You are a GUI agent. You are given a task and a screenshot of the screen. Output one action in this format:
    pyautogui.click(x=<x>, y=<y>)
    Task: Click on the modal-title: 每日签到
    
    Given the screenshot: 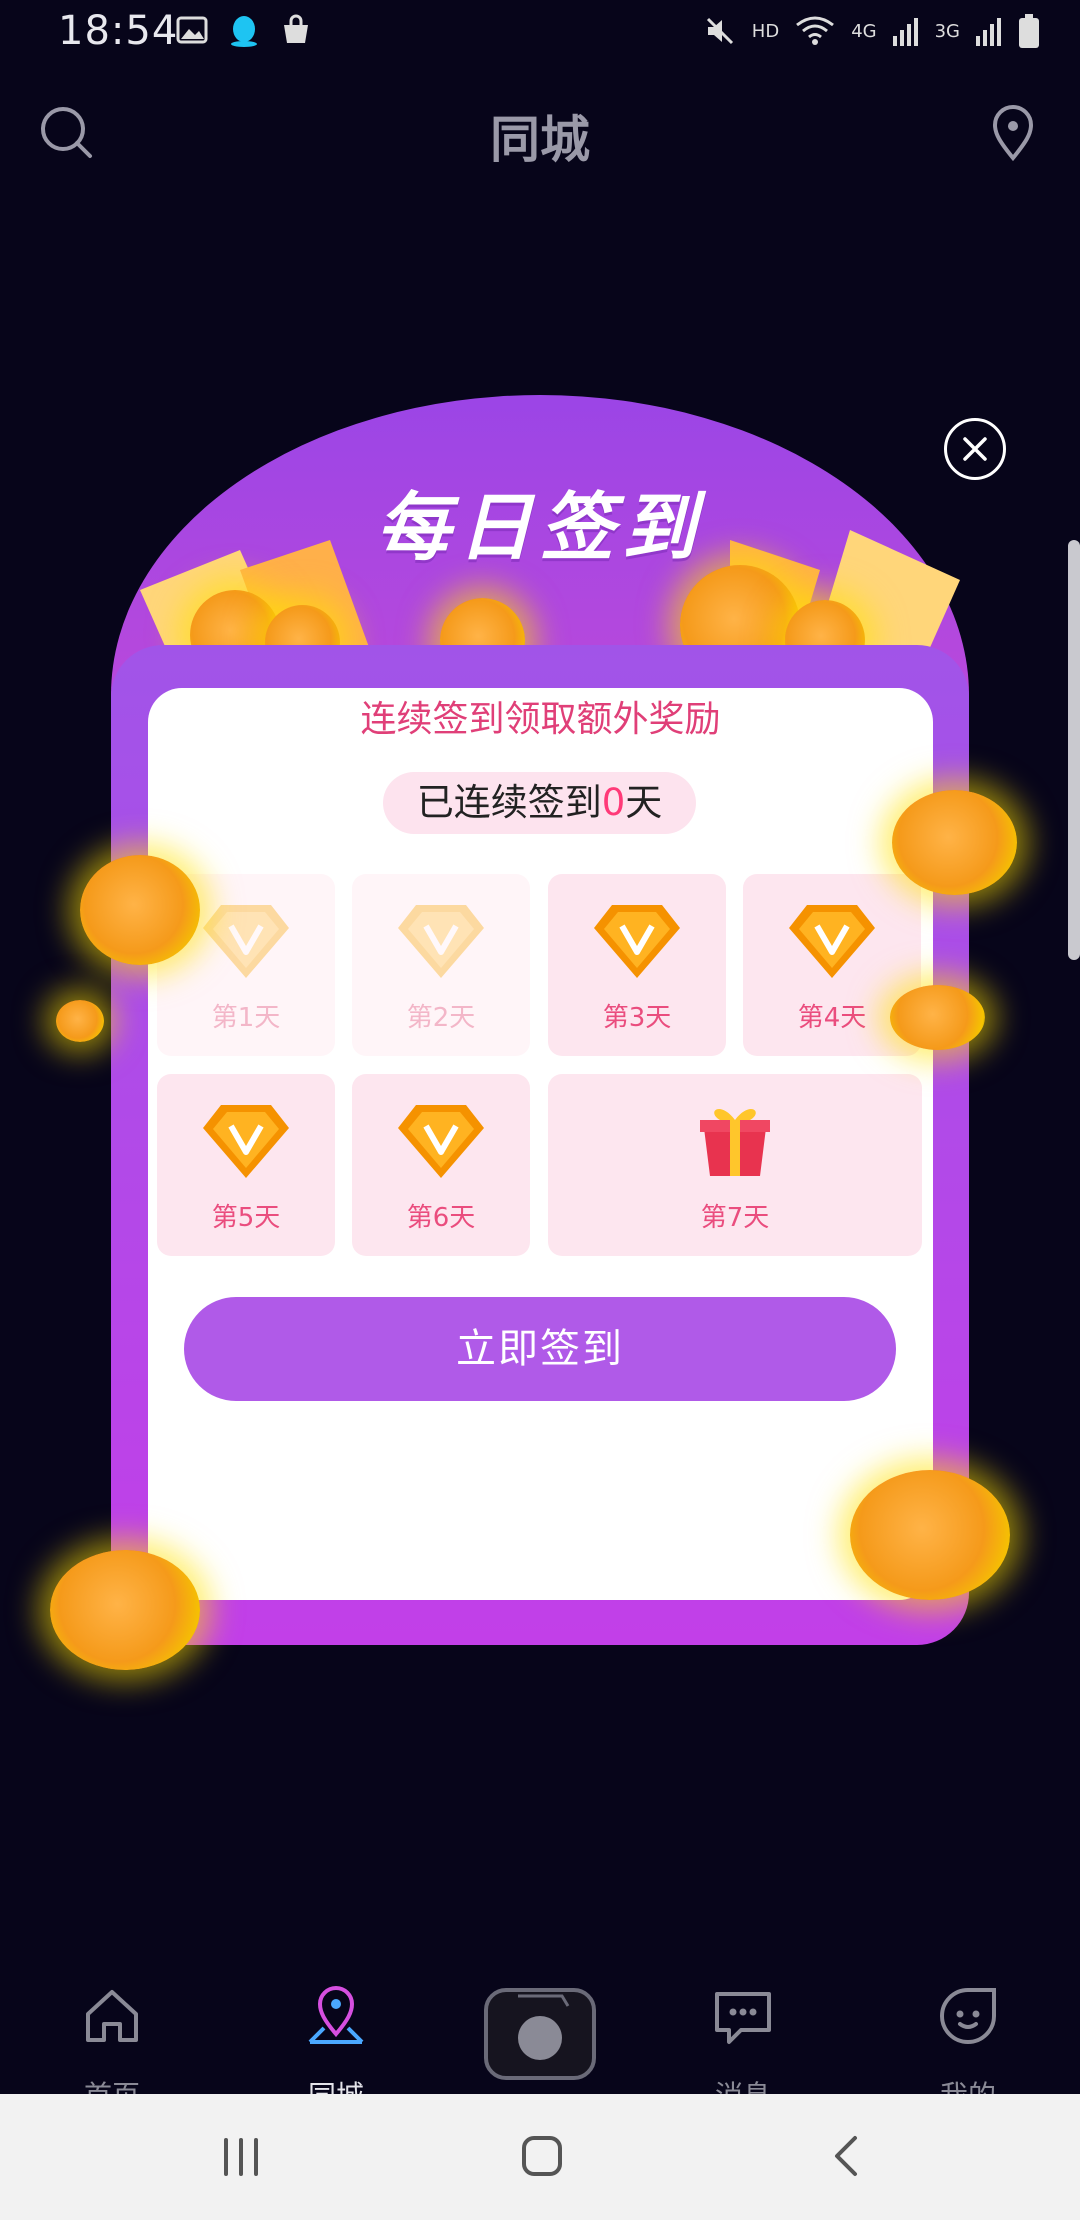 What is the action you would take?
    pyautogui.click(x=540, y=528)
    